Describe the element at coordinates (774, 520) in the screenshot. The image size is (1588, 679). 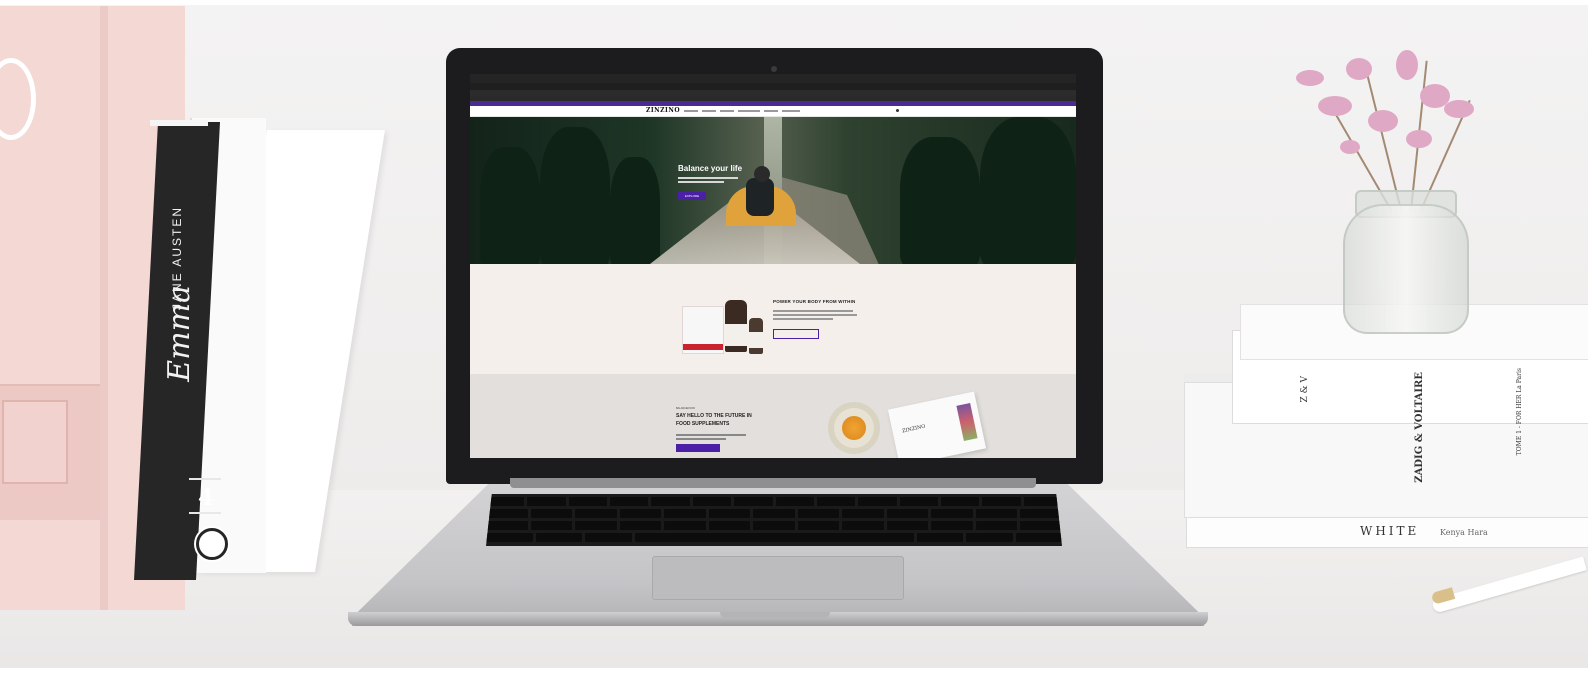
I see `laptop-keyboard` at that location.